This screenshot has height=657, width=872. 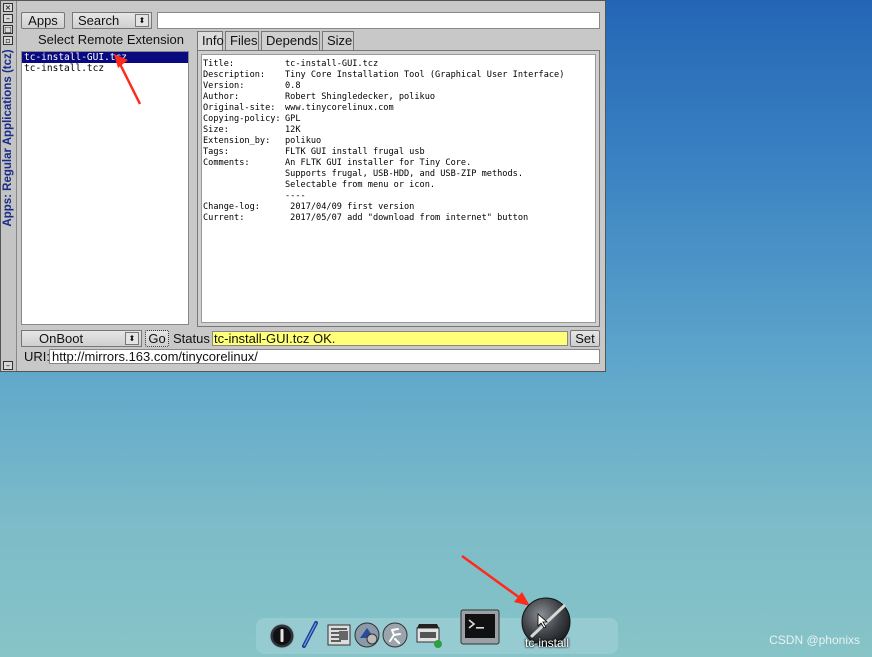 What do you see at coordinates (295, 196) in the screenshot?
I see `info-value: ----` at bounding box center [295, 196].